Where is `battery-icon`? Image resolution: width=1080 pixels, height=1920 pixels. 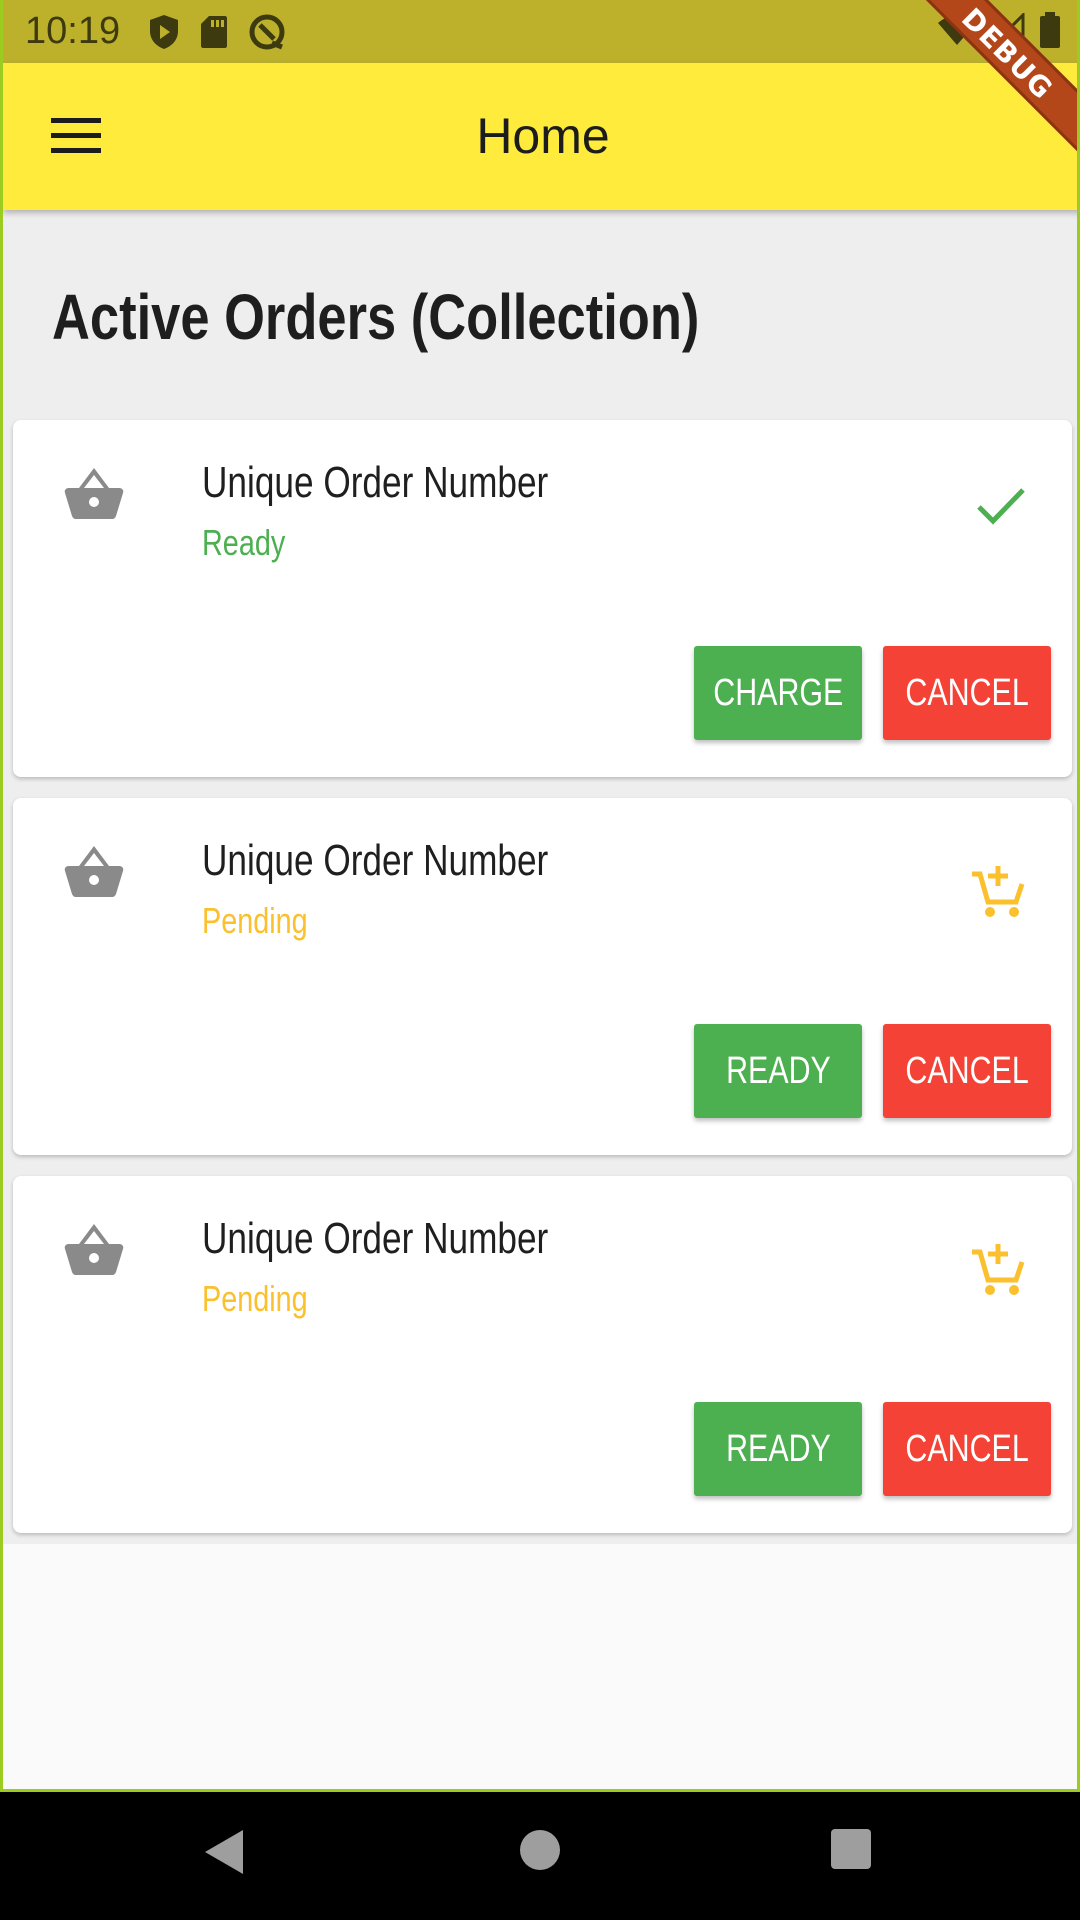 battery-icon is located at coordinates (1050, 32).